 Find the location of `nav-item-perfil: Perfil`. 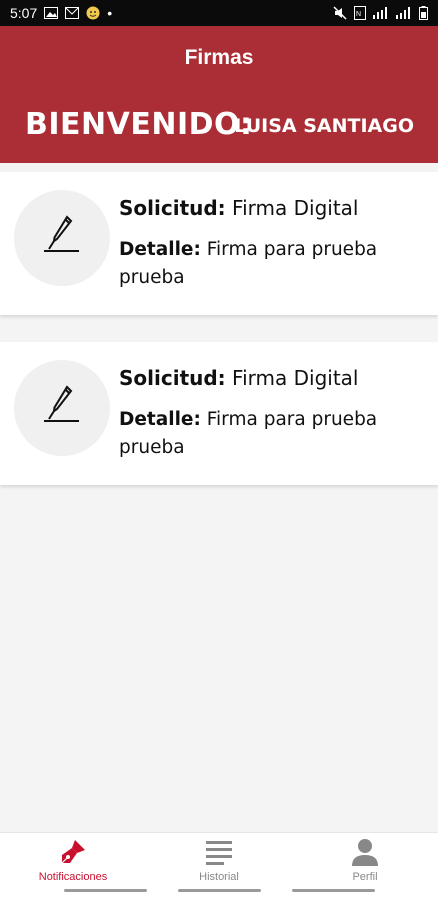

nav-item-perfil: Perfil is located at coordinates (365, 861).